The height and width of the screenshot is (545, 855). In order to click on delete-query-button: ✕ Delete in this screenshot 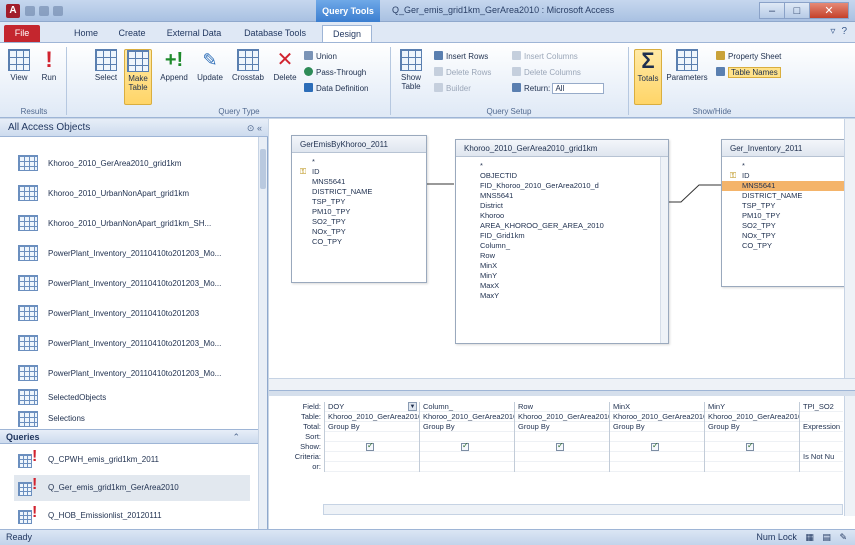, I will do `click(285, 65)`.